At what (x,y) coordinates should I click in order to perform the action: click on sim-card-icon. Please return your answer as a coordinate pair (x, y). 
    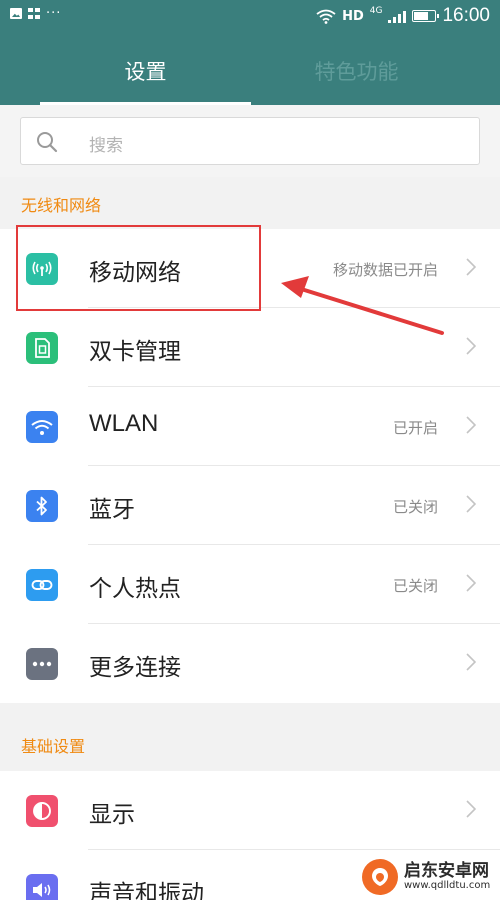
    Looking at the image, I should click on (42, 348).